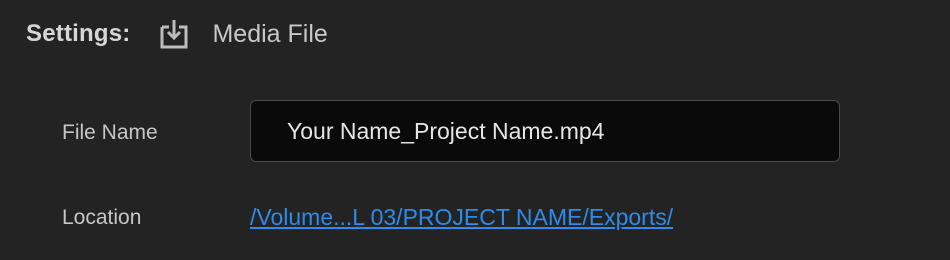 Image resolution: width=950 pixels, height=260 pixels. I want to click on location-label: Location, so click(102, 217).